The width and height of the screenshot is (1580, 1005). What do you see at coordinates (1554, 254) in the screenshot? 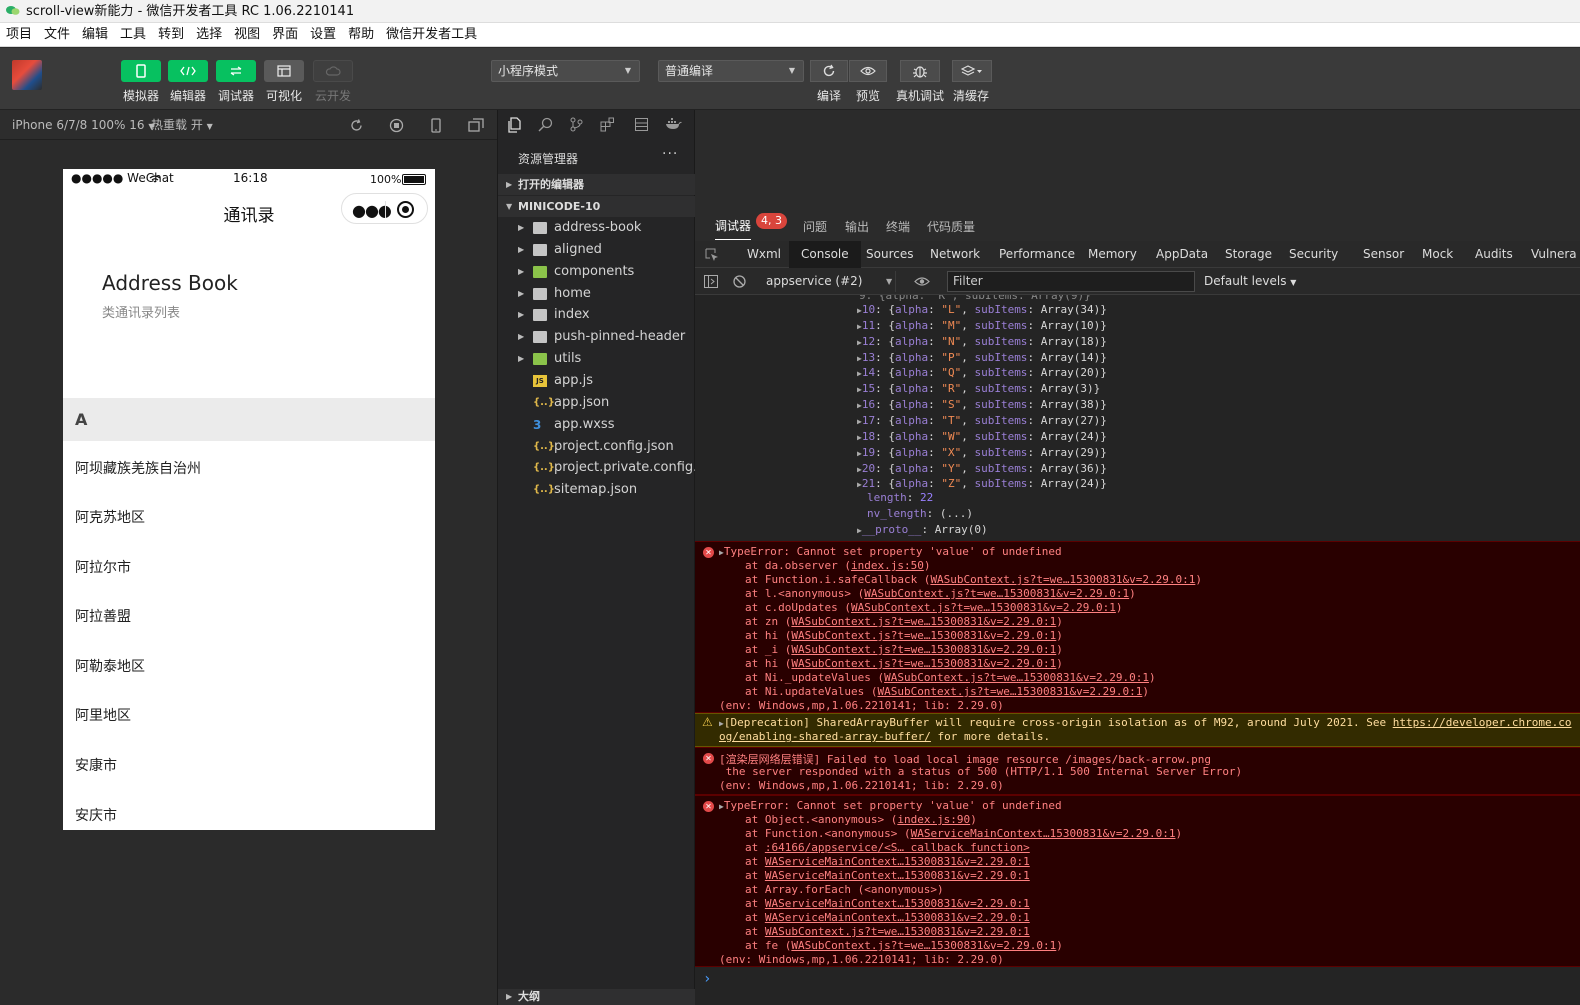
I see `tab-vulnerability: Vulnera` at bounding box center [1554, 254].